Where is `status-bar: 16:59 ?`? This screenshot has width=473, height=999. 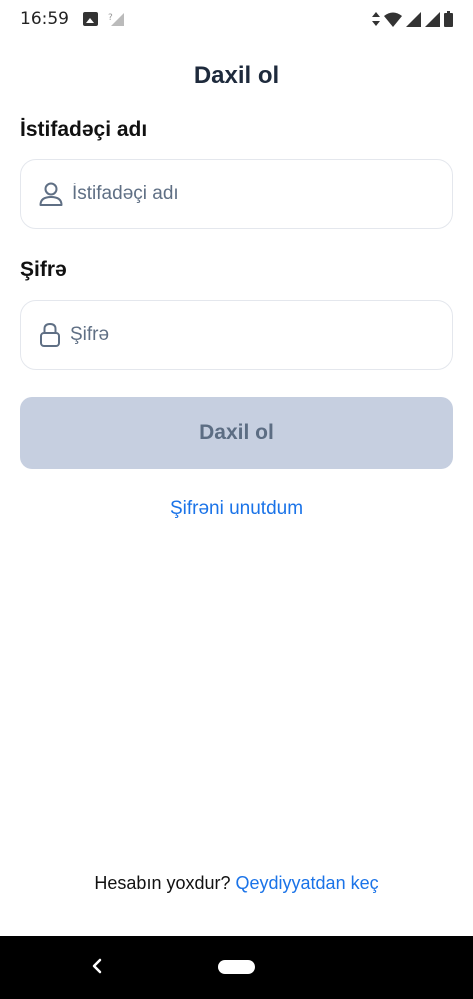
status-bar: 16:59 ? is located at coordinates (236, 19).